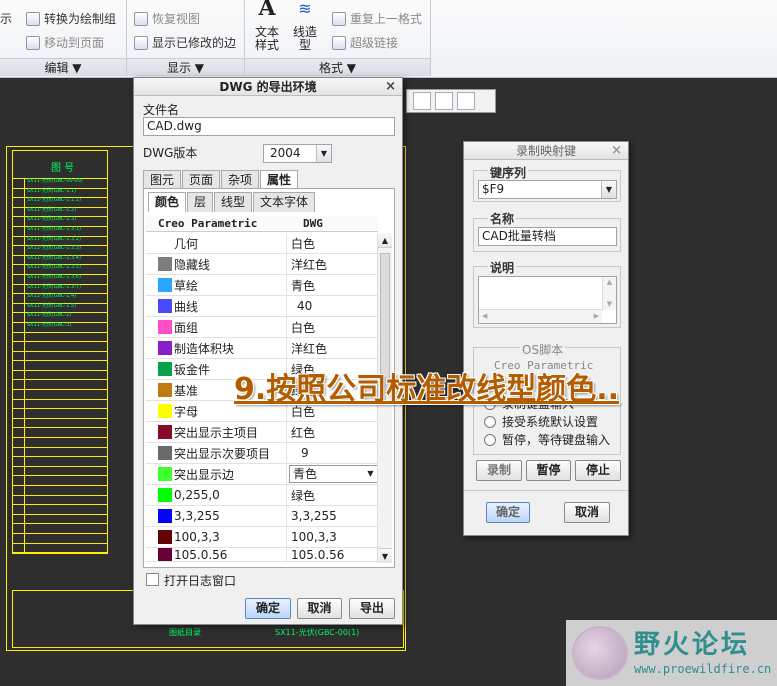 Image resolution: width=777 pixels, height=686 pixels. I want to click on tab-properties: 属性, so click(279, 180).